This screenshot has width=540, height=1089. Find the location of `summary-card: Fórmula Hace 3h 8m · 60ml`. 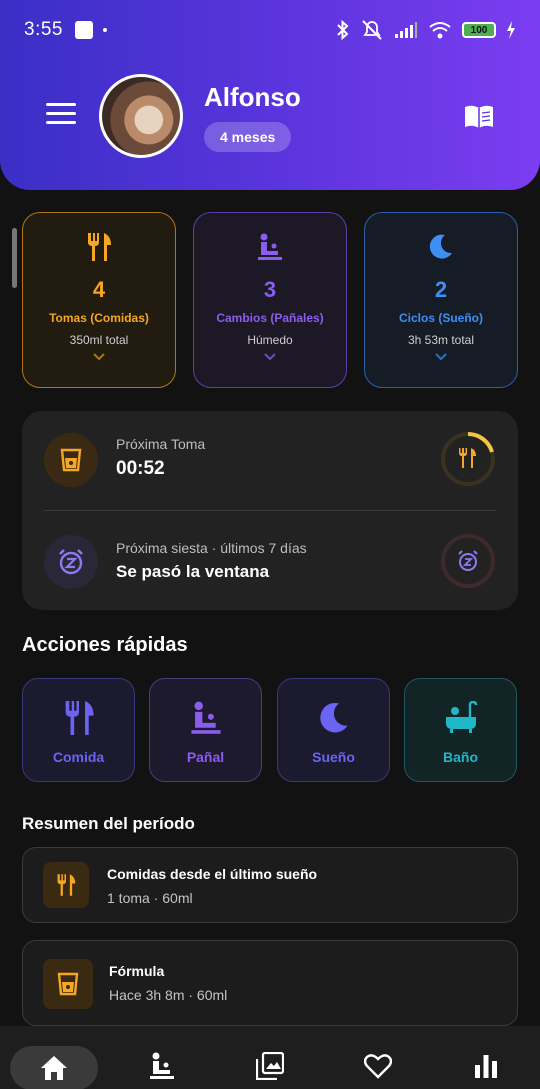

summary-card: Fórmula Hace 3h 8m · 60ml is located at coordinates (270, 983).